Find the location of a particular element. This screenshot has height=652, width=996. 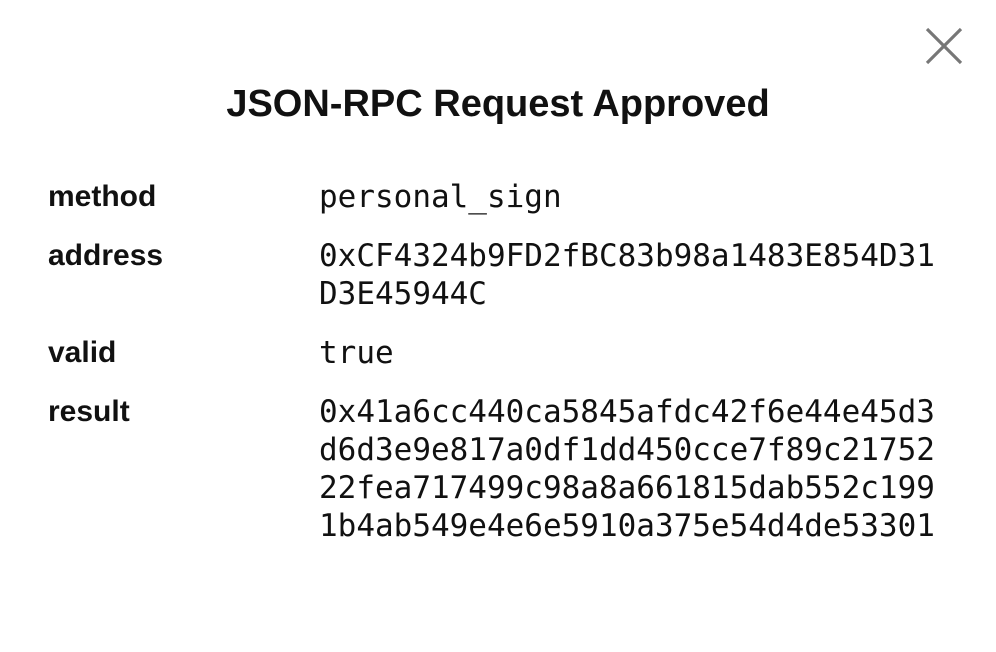

detail-row-valid: valid true is located at coordinates (498, 353).